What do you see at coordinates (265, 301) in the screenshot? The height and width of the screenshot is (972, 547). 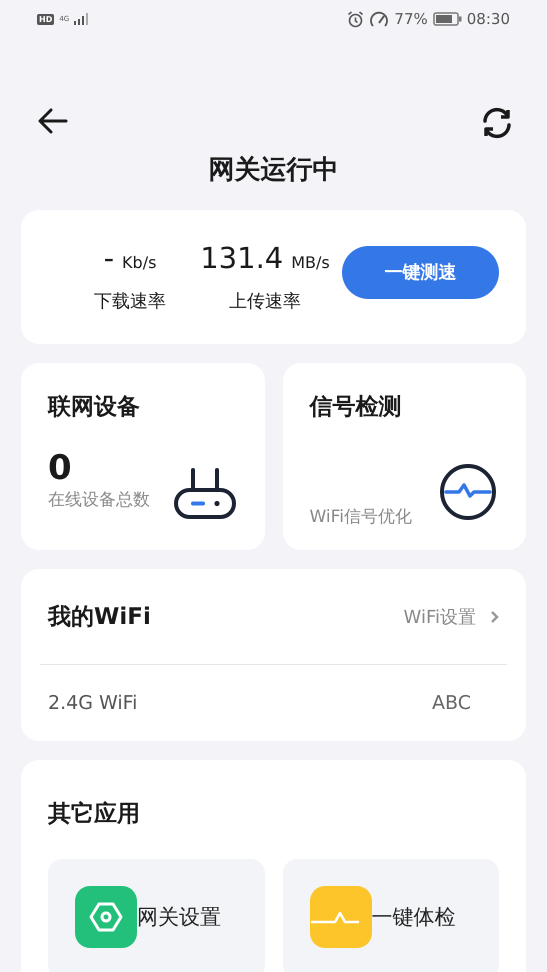 I see `speed-label: 上传速率` at bounding box center [265, 301].